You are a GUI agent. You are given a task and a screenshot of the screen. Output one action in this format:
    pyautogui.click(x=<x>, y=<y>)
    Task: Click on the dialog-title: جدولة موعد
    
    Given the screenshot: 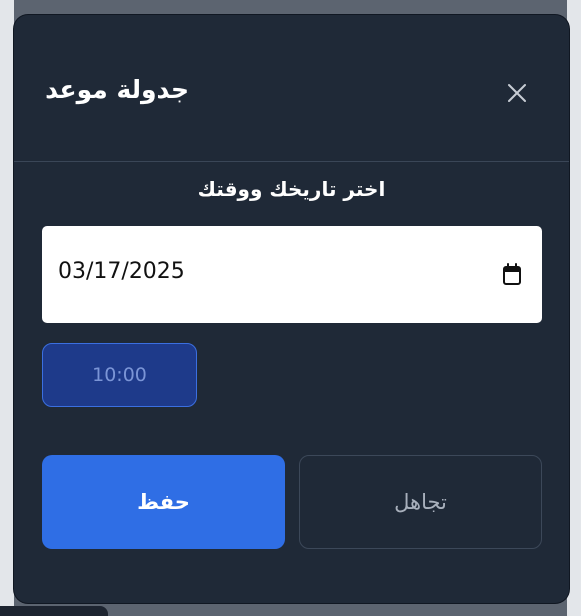 What is the action you would take?
    pyautogui.click(x=117, y=89)
    